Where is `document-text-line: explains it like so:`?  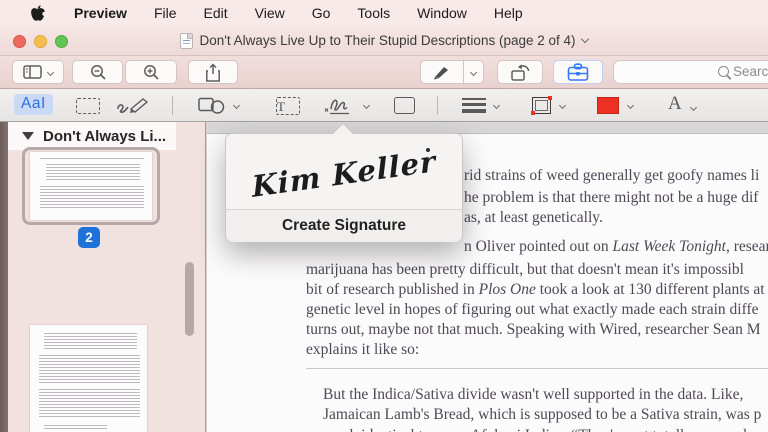 document-text-line: explains it like so: is located at coordinates (363, 349).